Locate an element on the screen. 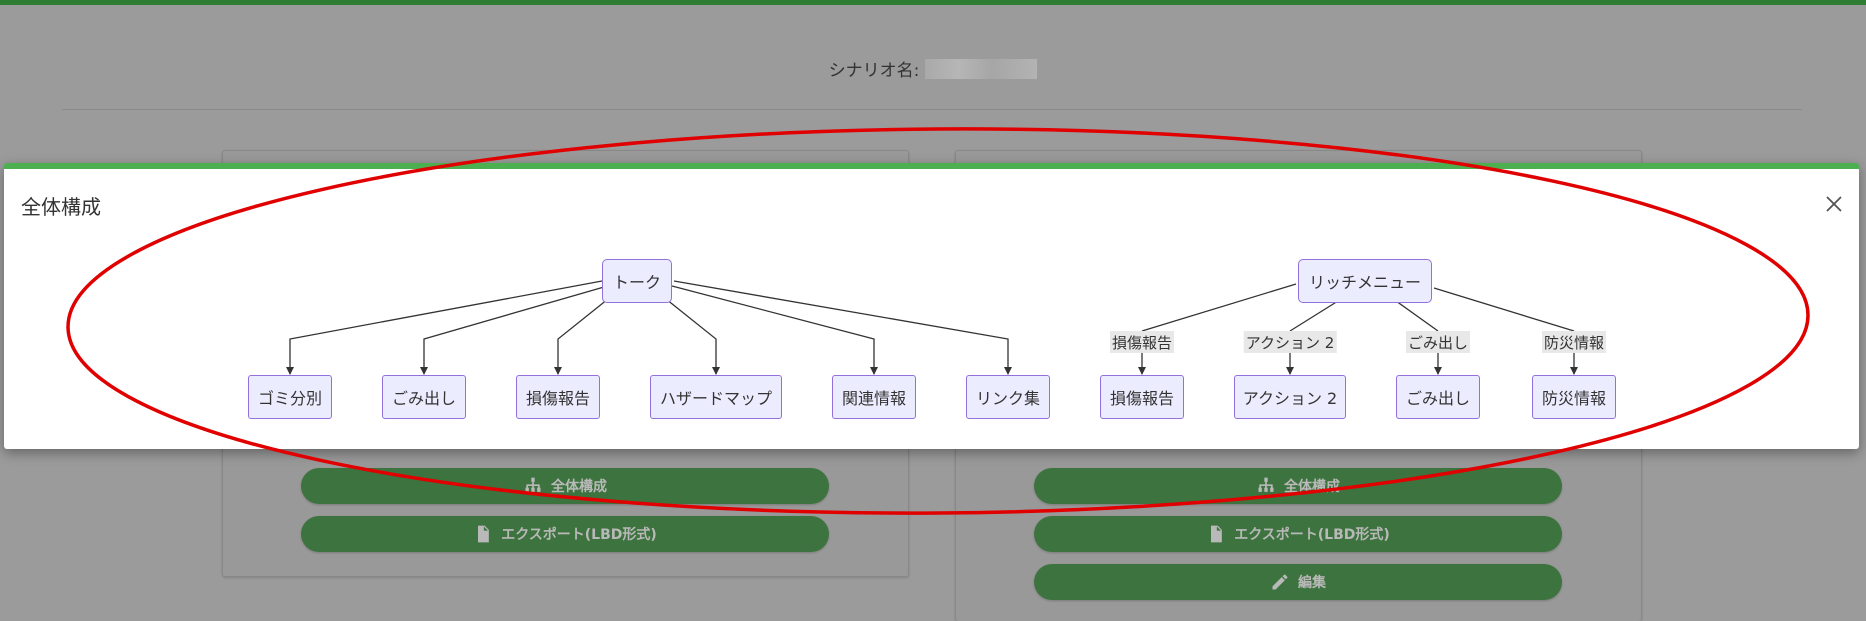  scenario-name-redacted is located at coordinates (981, 68).